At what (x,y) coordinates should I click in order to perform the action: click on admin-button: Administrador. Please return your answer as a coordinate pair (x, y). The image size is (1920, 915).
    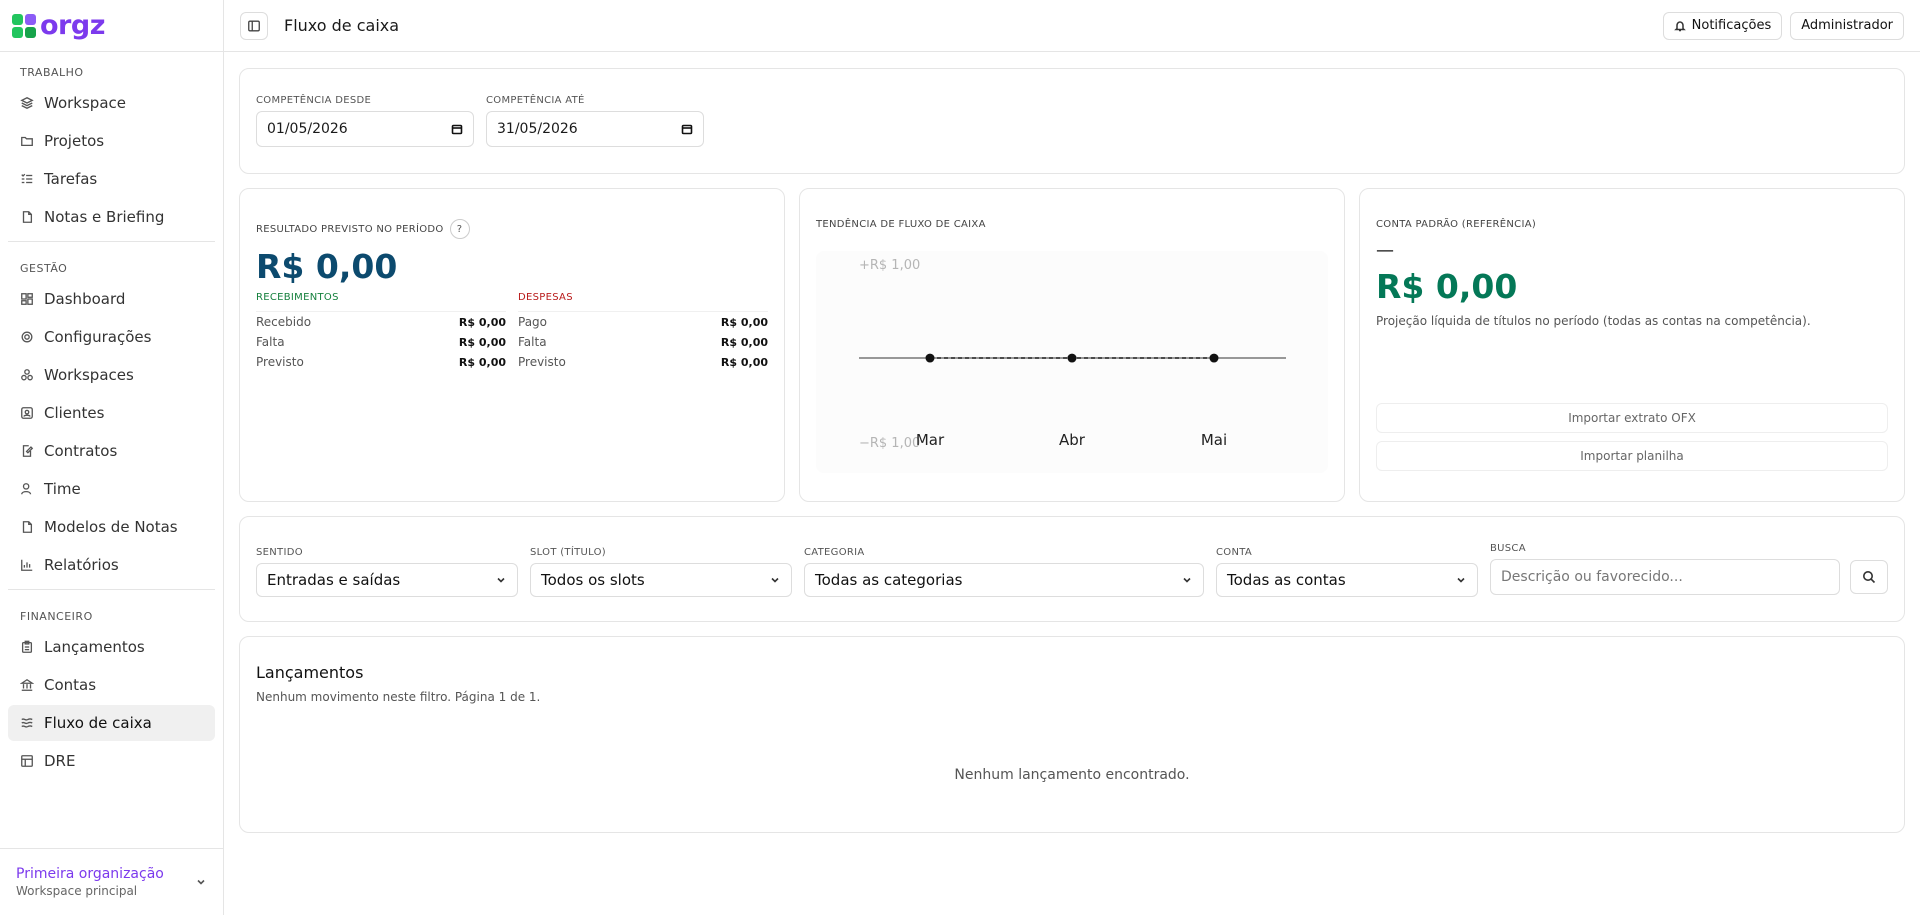
    Looking at the image, I should click on (1847, 25).